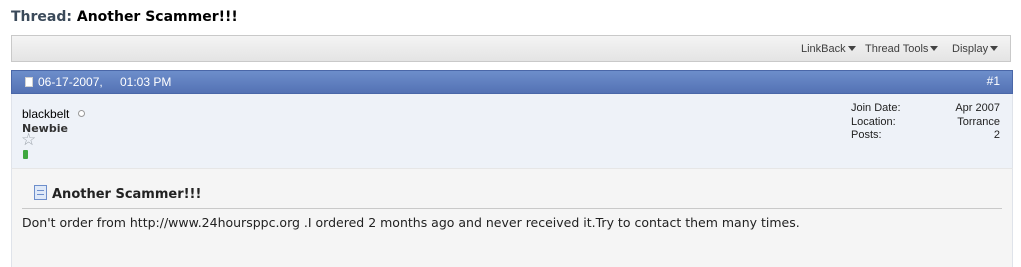  Describe the element at coordinates (41, 17) in the screenshot. I see `thread-label: Thread:` at that location.